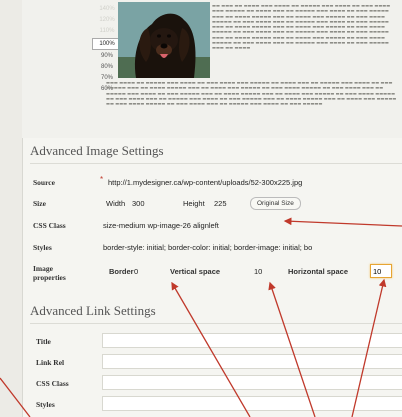 The height and width of the screenshot is (417, 402). I want to click on arrow-to-css-class, so click(342, 222).